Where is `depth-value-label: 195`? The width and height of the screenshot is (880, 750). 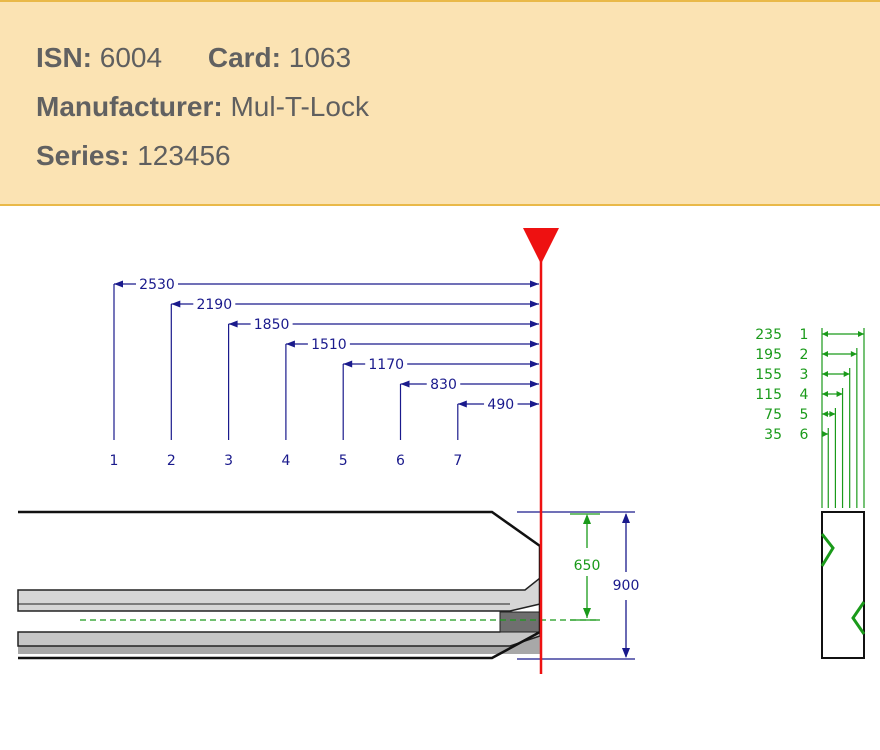
depth-value-label: 195 is located at coordinates (768, 355).